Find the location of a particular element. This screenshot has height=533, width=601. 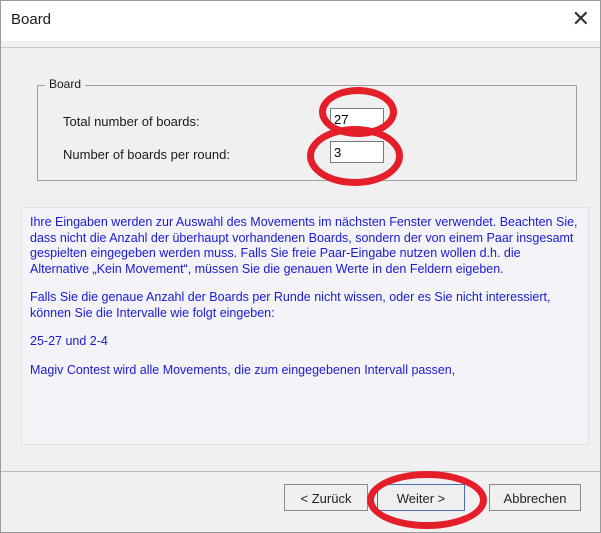

next-button: Weiter > is located at coordinates (421, 497).